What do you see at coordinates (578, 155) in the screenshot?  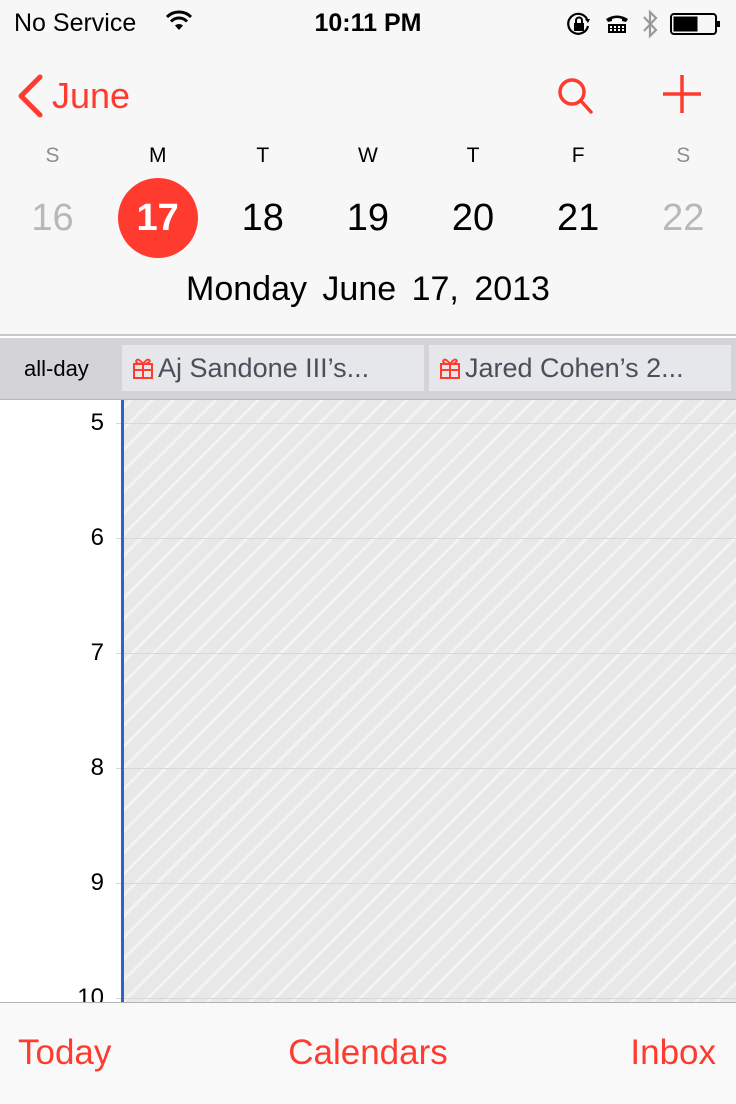 I see `weekday-label: F` at bounding box center [578, 155].